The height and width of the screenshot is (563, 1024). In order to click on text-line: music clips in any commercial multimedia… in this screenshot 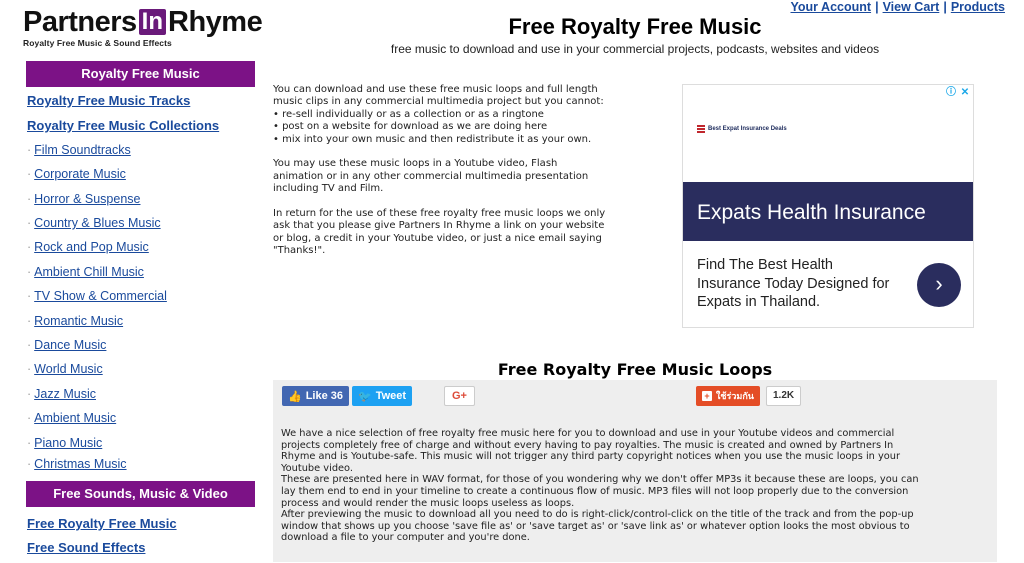, I will do `click(438, 102)`.